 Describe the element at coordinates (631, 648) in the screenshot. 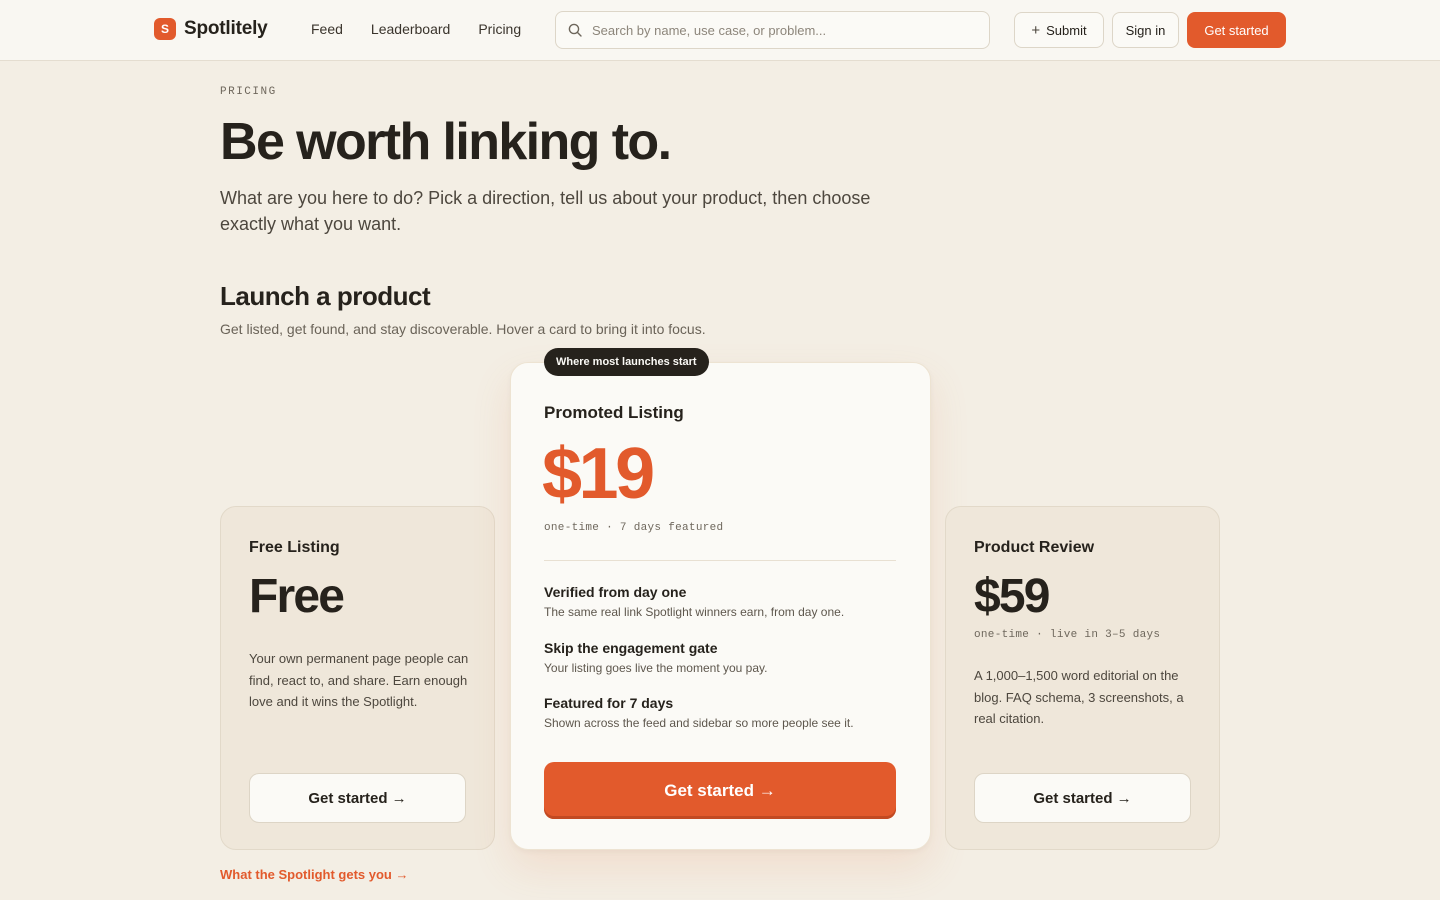

I see `feature-title: Skip the engagement gate` at that location.